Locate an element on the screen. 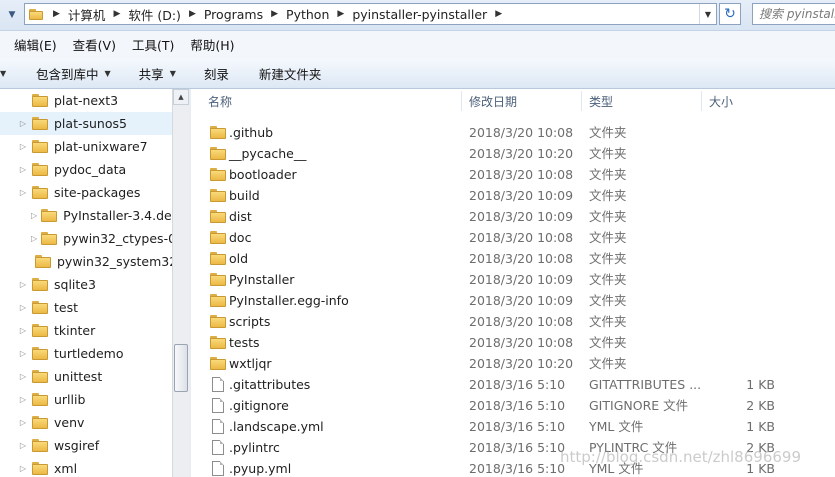  nav-tree-item: pywin32_system32 is located at coordinates (86, 261).